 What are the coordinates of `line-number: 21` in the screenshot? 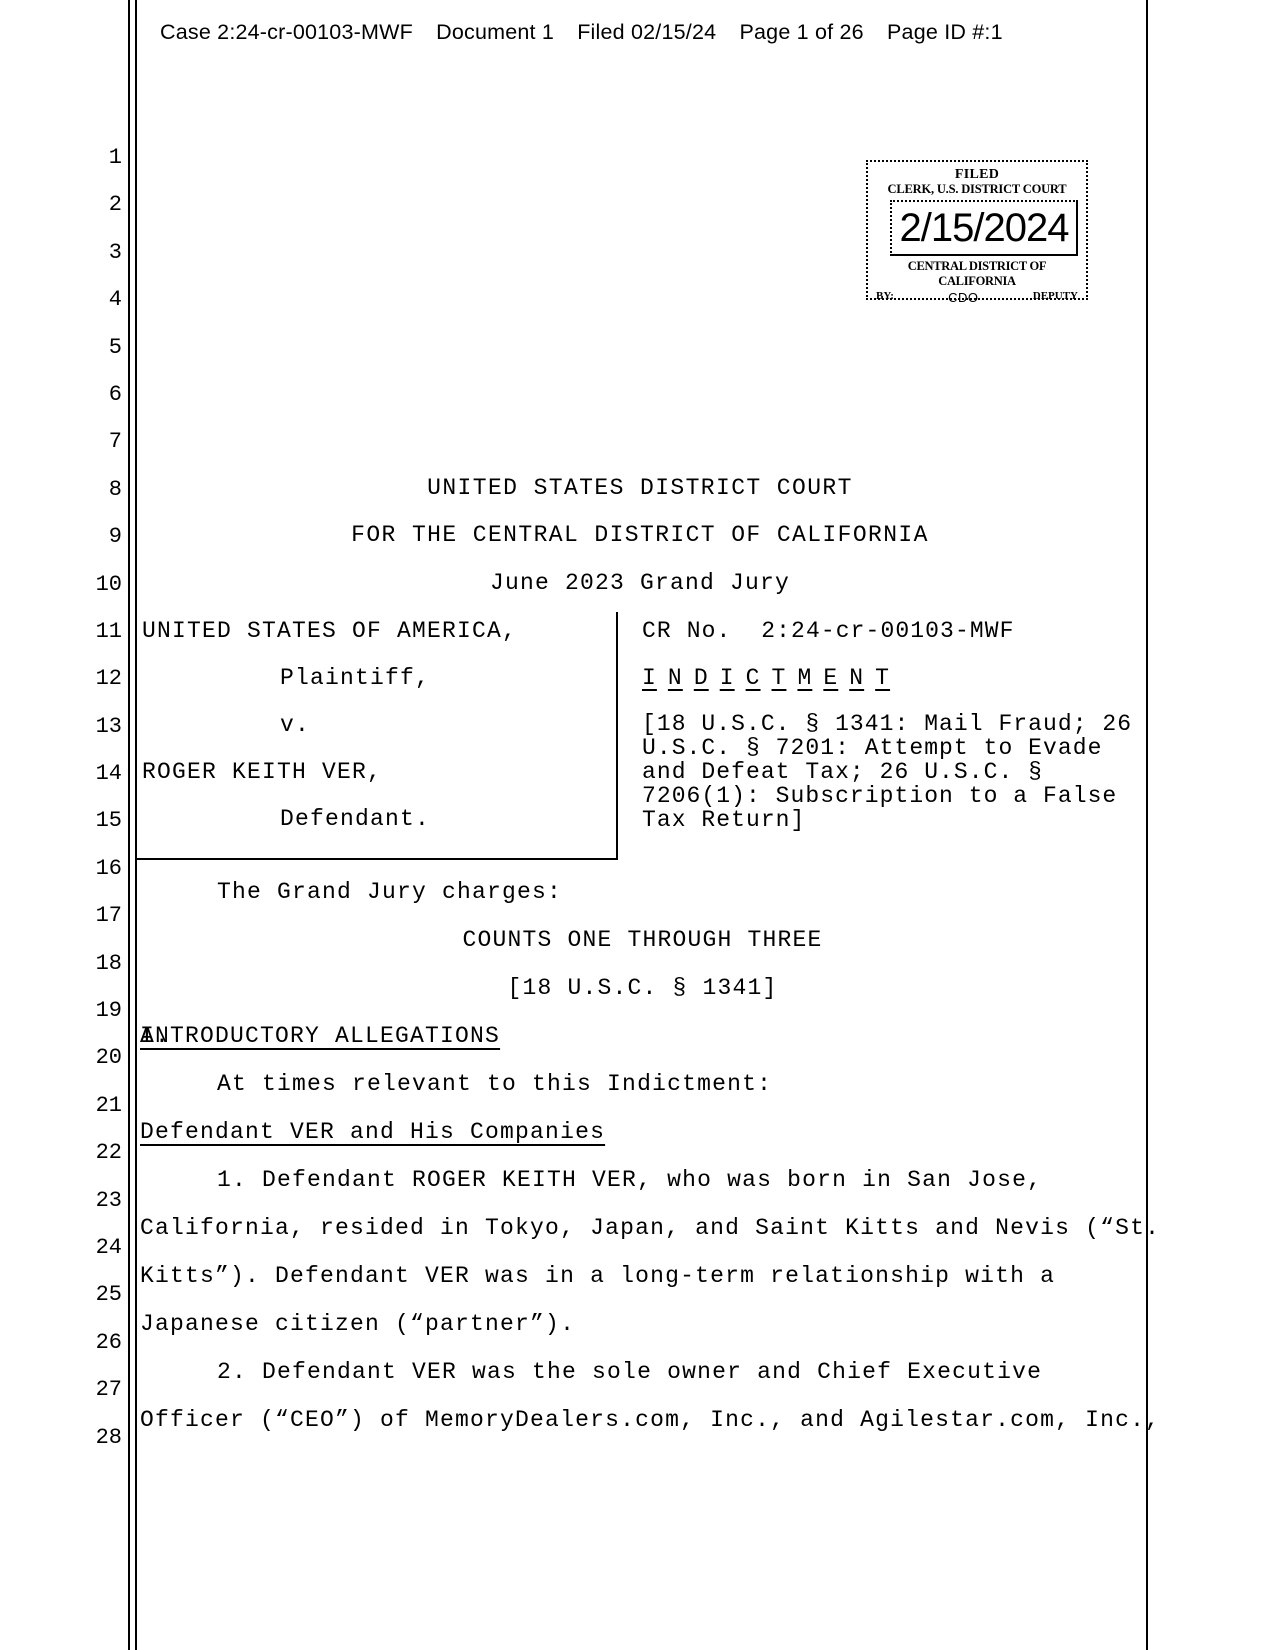 It's located at (108, 1105).